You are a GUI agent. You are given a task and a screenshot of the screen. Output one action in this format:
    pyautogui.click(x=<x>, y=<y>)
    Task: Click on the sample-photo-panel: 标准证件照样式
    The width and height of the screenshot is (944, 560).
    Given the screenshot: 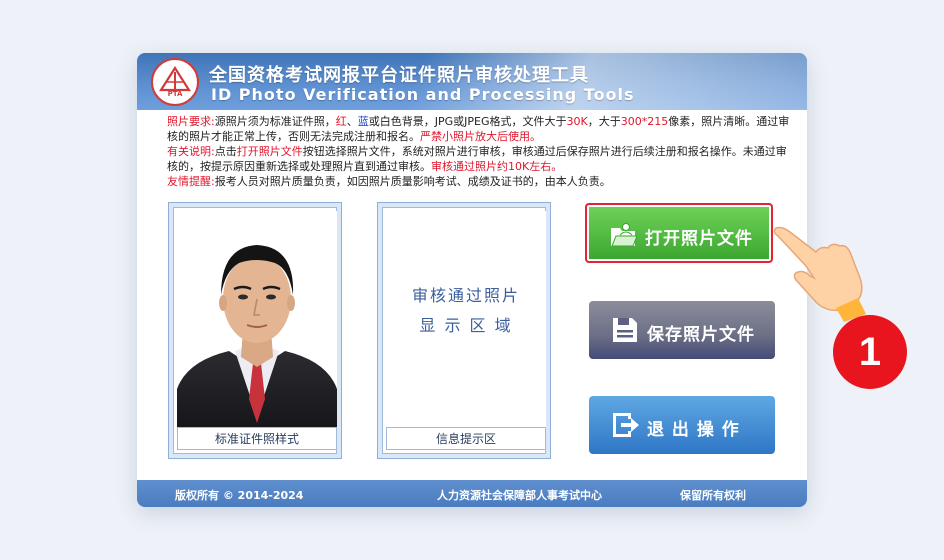 What is the action you would take?
    pyautogui.click(x=255, y=330)
    